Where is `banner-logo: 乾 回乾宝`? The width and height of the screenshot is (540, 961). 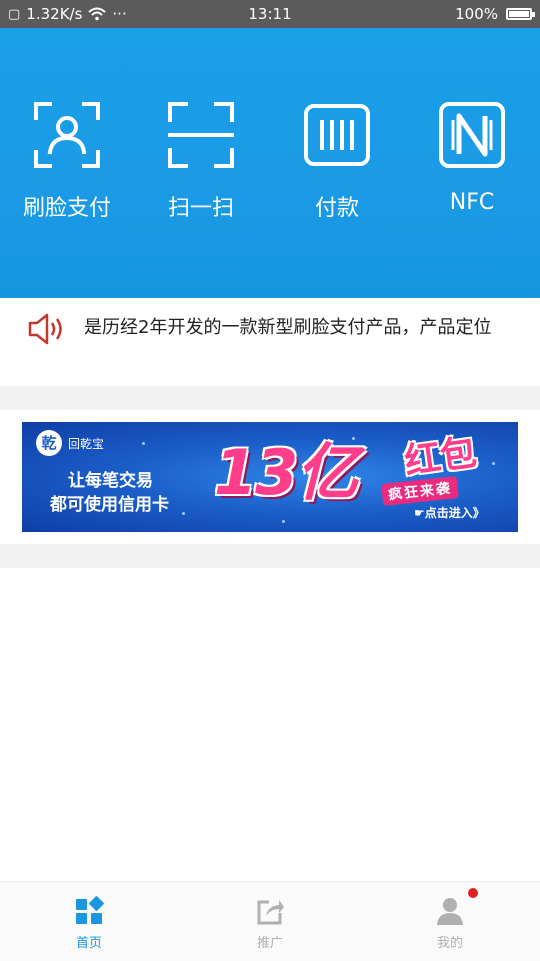
banner-logo: 乾 回乾宝 is located at coordinates (70, 443).